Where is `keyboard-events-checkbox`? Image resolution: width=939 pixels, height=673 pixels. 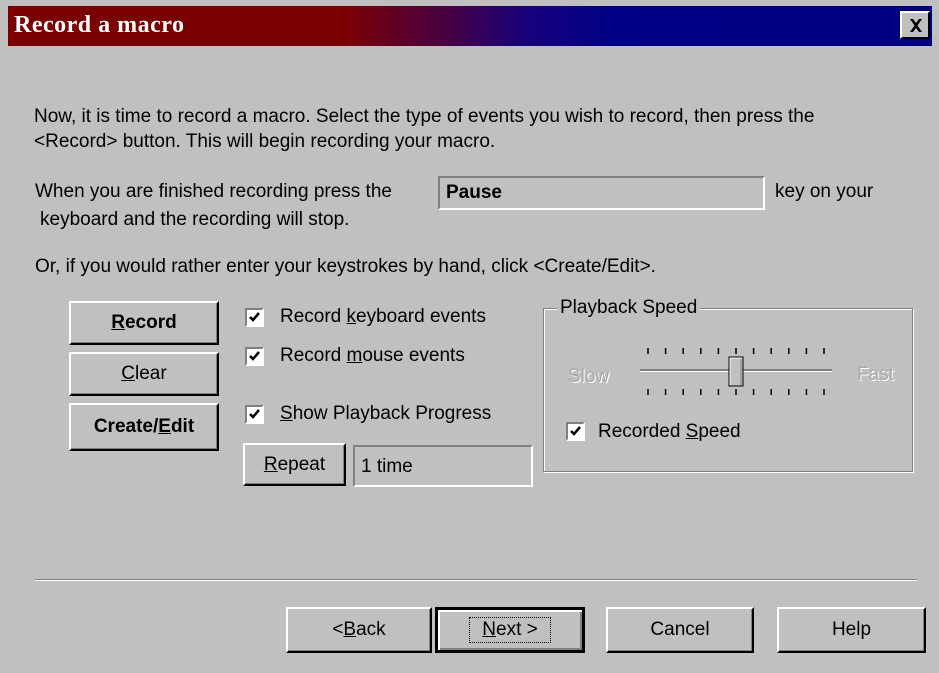 keyboard-events-checkbox is located at coordinates (254, 317).